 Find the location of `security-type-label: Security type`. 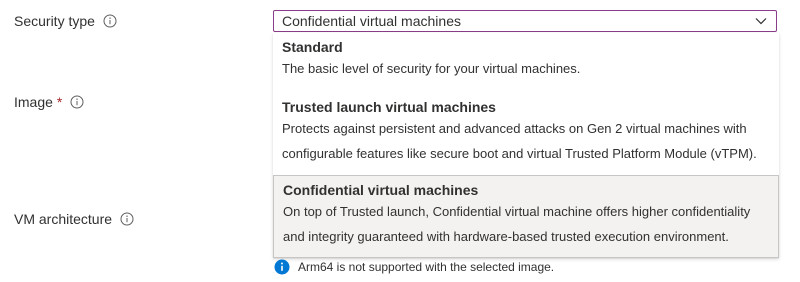

security-type-label: Security type is located at coordinates (54, 21).